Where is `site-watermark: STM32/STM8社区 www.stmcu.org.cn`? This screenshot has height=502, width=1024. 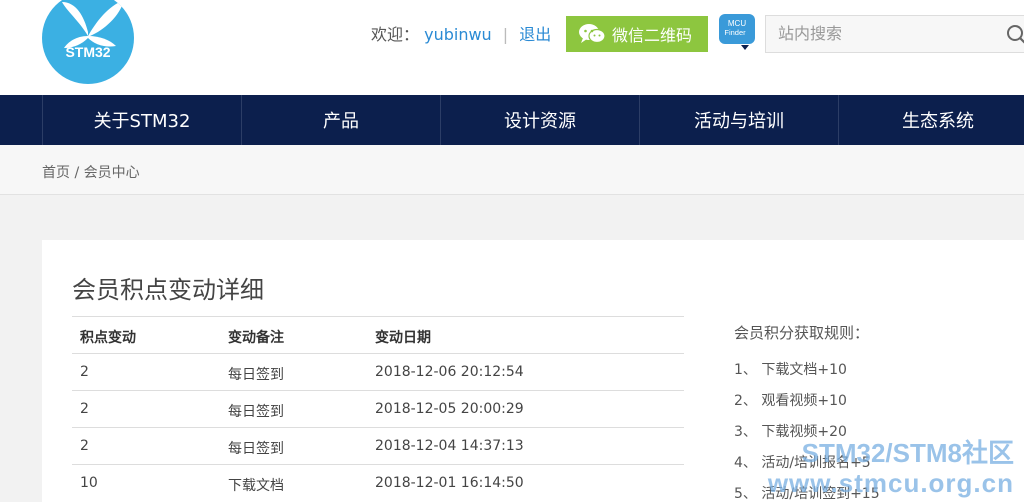 site-watermark: STM32/STM8社区 www.stmcu.org.cn is located at coordinates (891, 468).